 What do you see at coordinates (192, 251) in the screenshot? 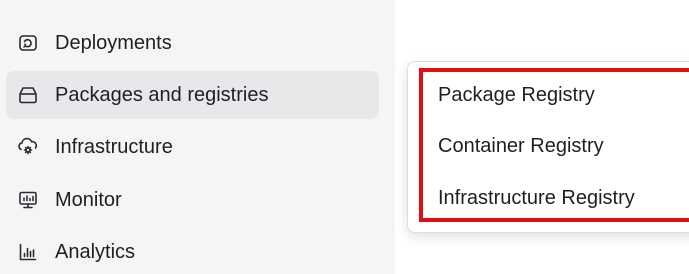
I see `sidebar-item-analytics: Analytics` at bounding box center [192, 251].